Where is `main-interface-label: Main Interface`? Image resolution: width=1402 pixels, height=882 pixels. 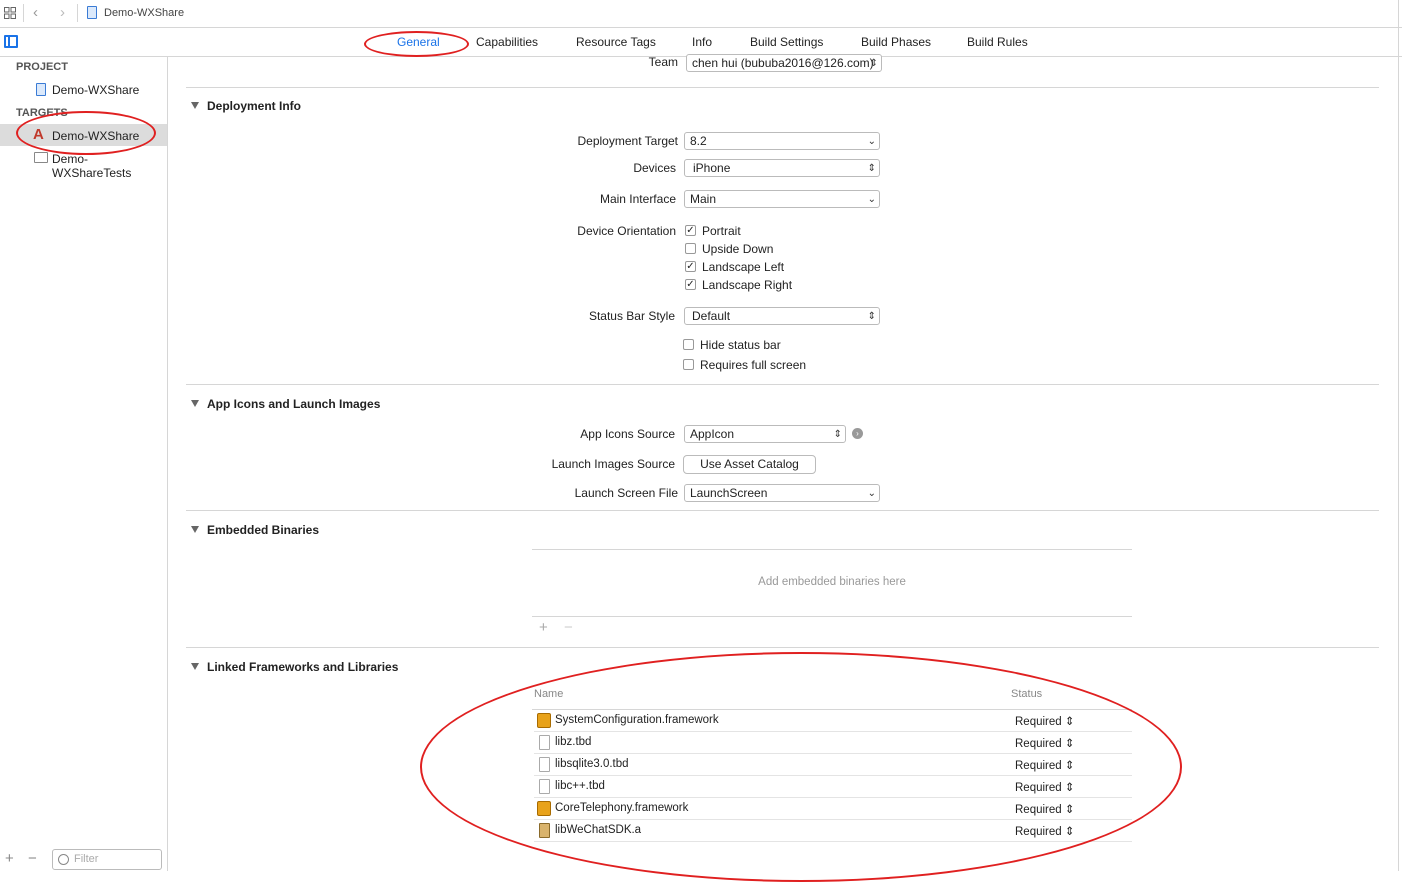
main-interface-label: Main Interface is located at coordinates (637, 199).